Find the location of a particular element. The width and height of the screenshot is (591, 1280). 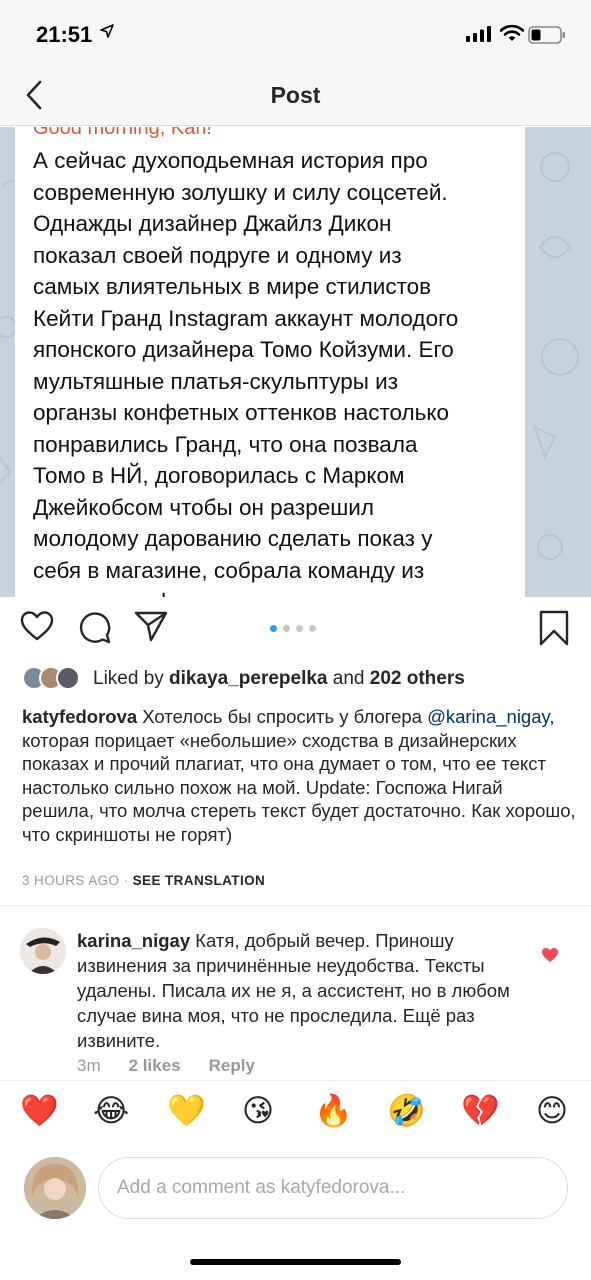

liker-username: dikaya_perepelka is located at coordinates (248, 678).